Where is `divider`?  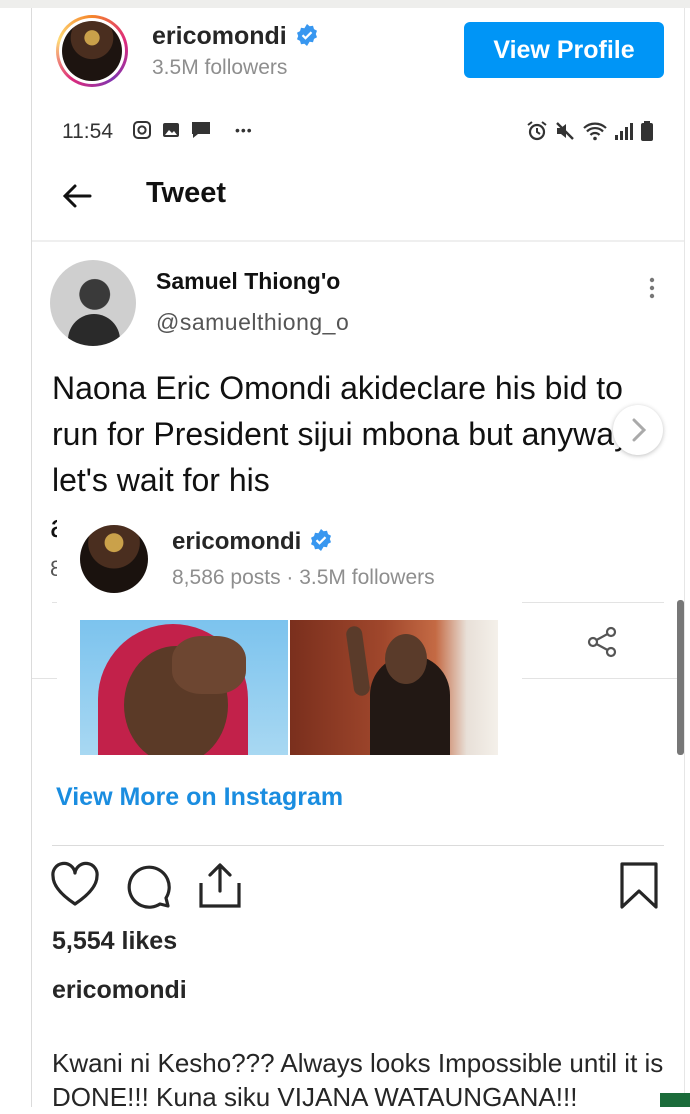 divider is located at coordinates (358, 845).